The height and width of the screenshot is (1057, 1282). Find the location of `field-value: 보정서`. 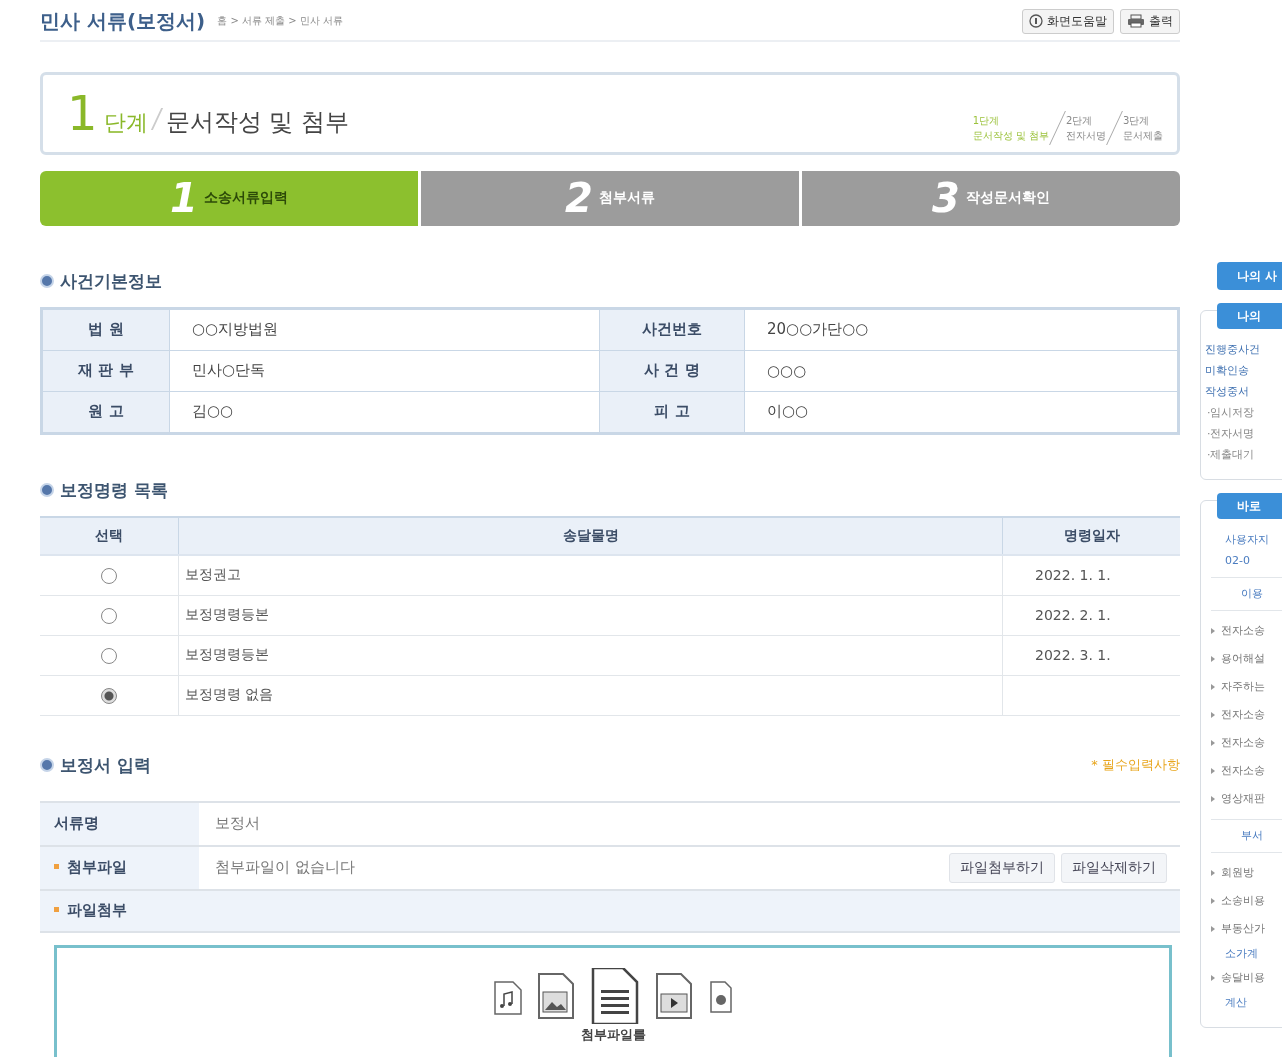

field-value: 보정서 is located at coordinates (689, 823).